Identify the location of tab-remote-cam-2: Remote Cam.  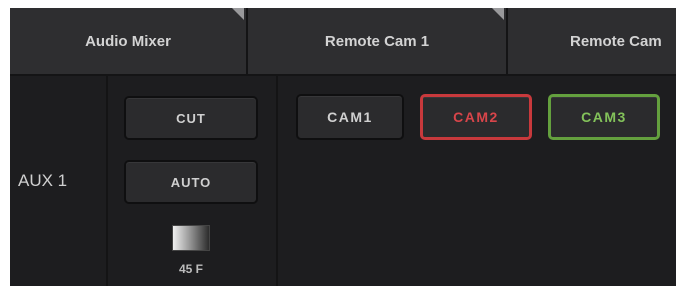
(592, 41).